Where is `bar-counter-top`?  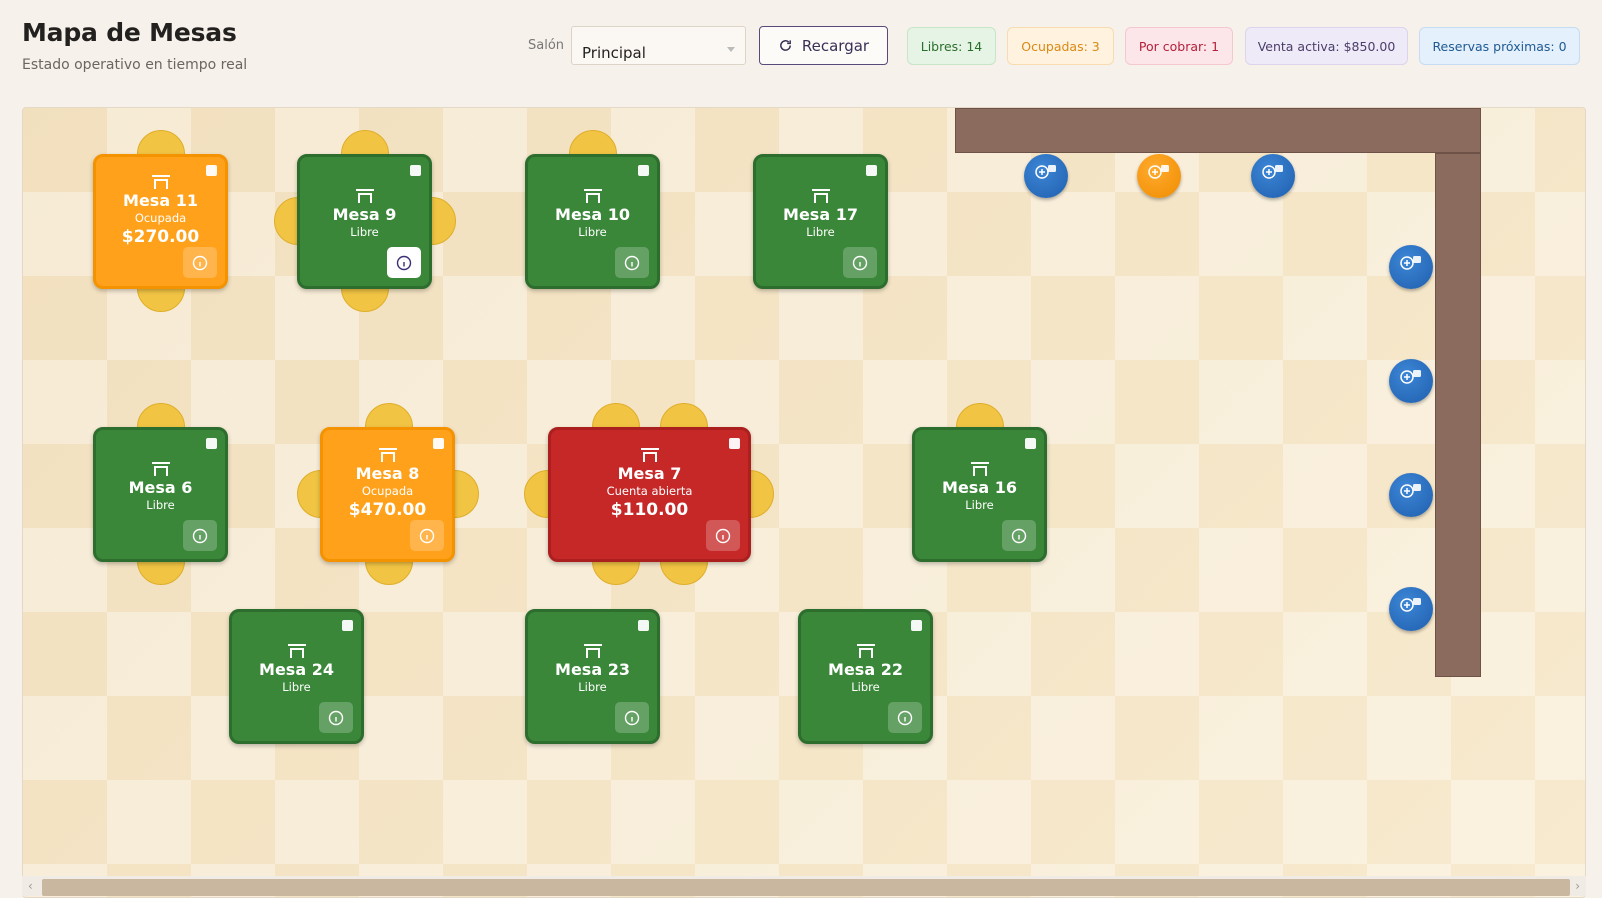 bar-counter-top is located at coordinates (1218, 130).